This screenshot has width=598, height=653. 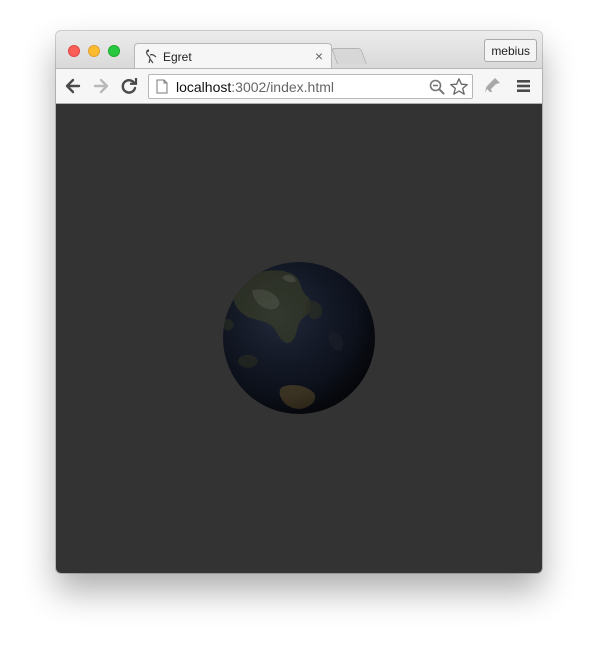 What do you see at coordinates (510, 50) in the screenshot?
I see `profile-button: mebius` at bounding box center [510, 50].